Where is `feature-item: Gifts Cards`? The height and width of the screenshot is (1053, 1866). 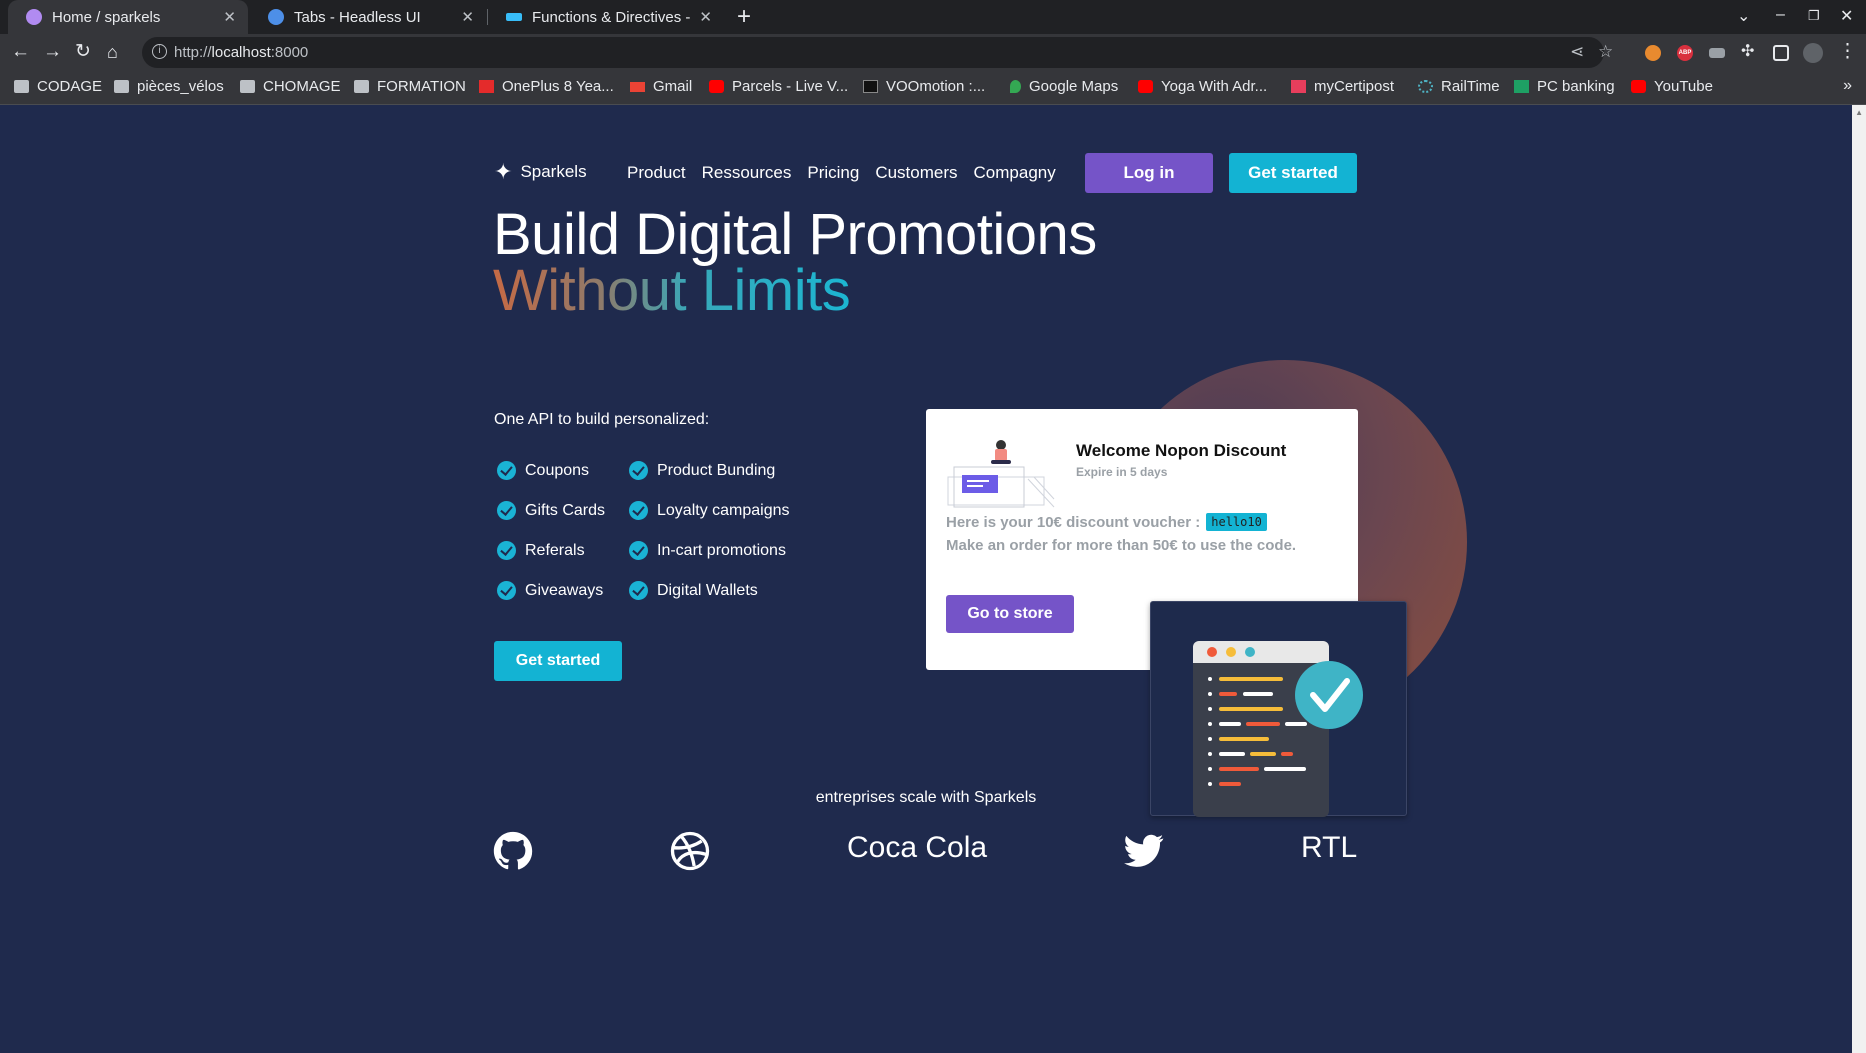
feature-item: Gifts Cards is located at coordinates (551, 510).